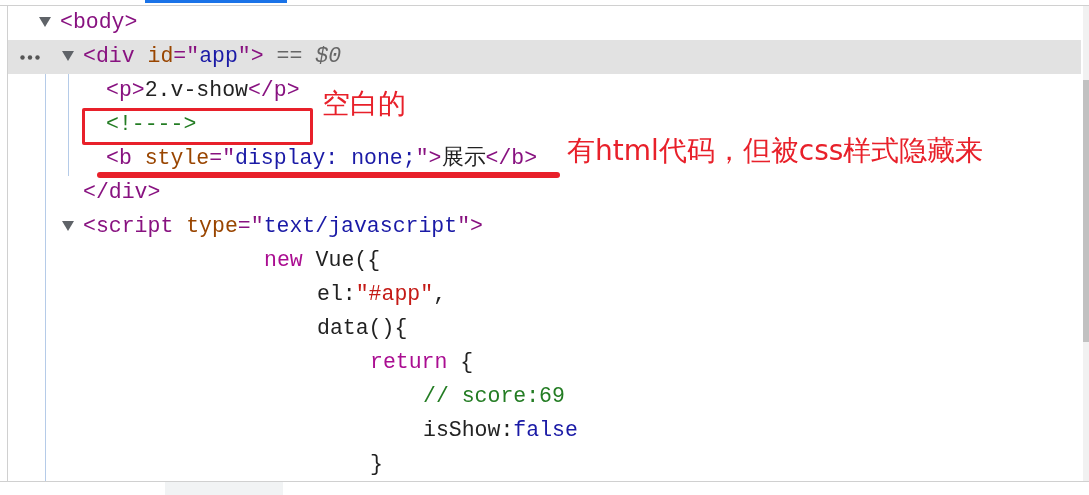 The image size is (1089, 495). What do you see at coordinates (382, 295) in the screenshot?
I see `code-line: el:"#app",` at bounding box center [382, 295].